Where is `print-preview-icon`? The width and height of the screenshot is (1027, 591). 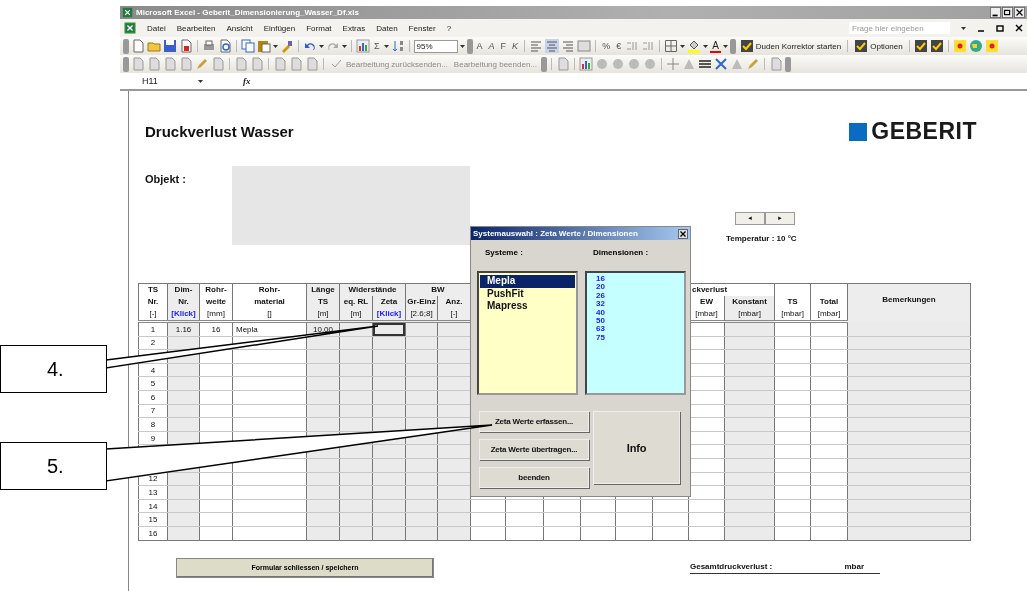
print-preview-icon is located at coordinates (225, 46).